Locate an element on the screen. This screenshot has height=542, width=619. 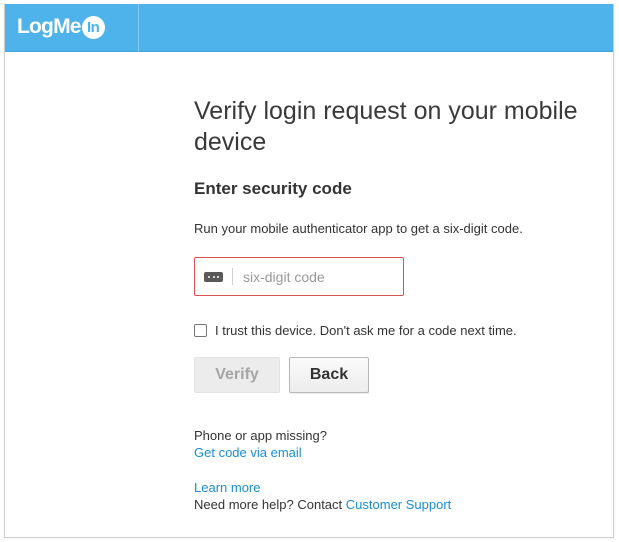
security-code-input is located at coordinates (318, 276).